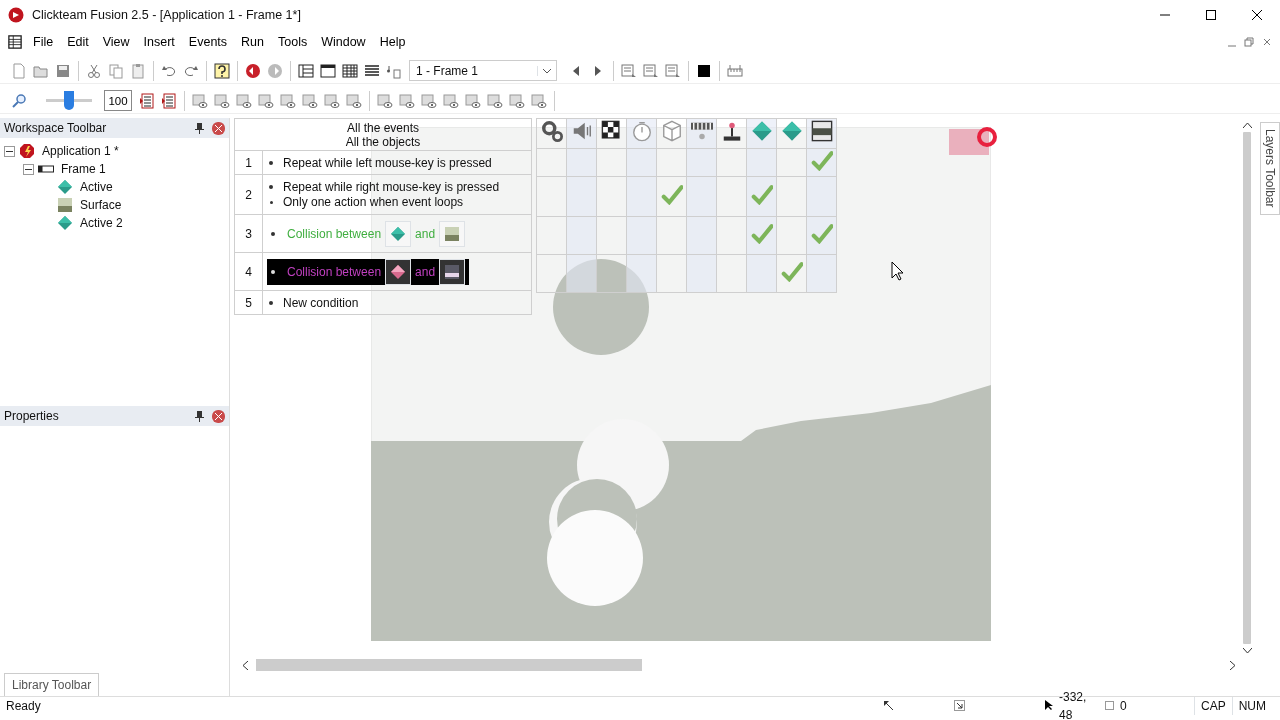  Describe the element at coordinates (248, 194) in the screenshot. I see `event-number: 2` at that location.